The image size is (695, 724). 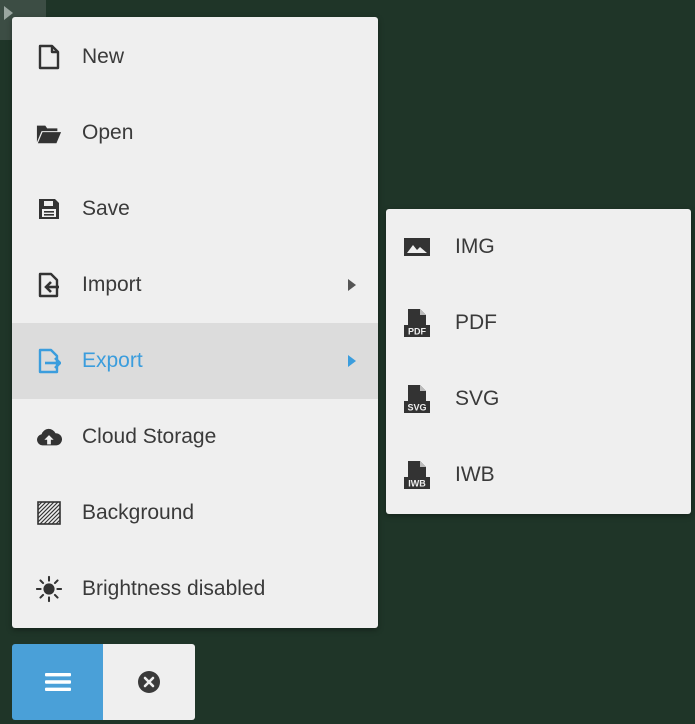 I want to click on iwb-badge: IWB, so click(x=417, y=484).